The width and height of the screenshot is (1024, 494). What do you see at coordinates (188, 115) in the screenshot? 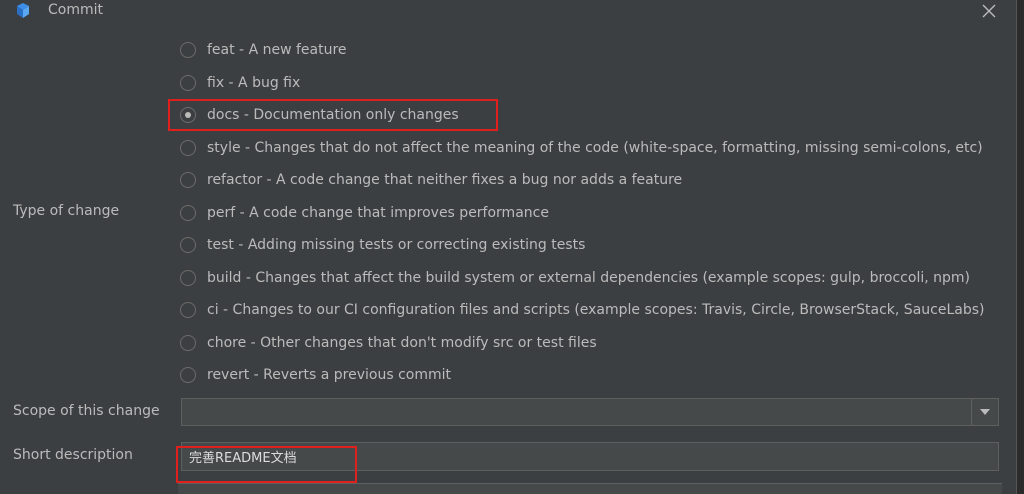
I see `radio-button-docs` at bounding box center [188, 115].